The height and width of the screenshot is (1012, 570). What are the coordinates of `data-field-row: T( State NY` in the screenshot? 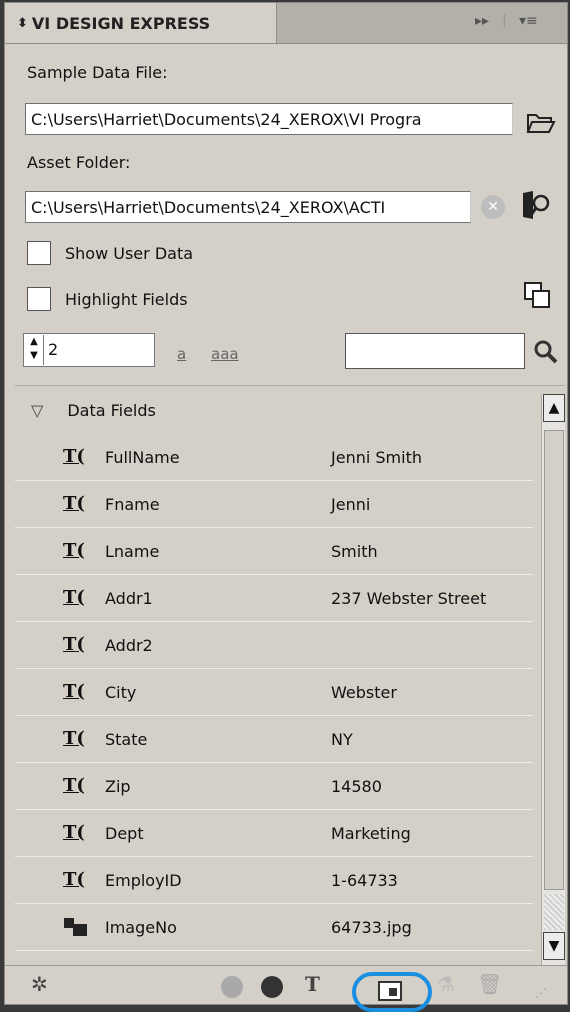 It's located at (274, 739).